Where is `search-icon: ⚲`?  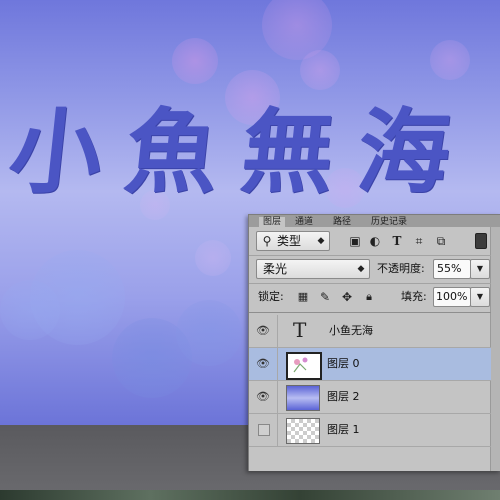
search-icon: ⚲ is located at coordinates (267, 241).